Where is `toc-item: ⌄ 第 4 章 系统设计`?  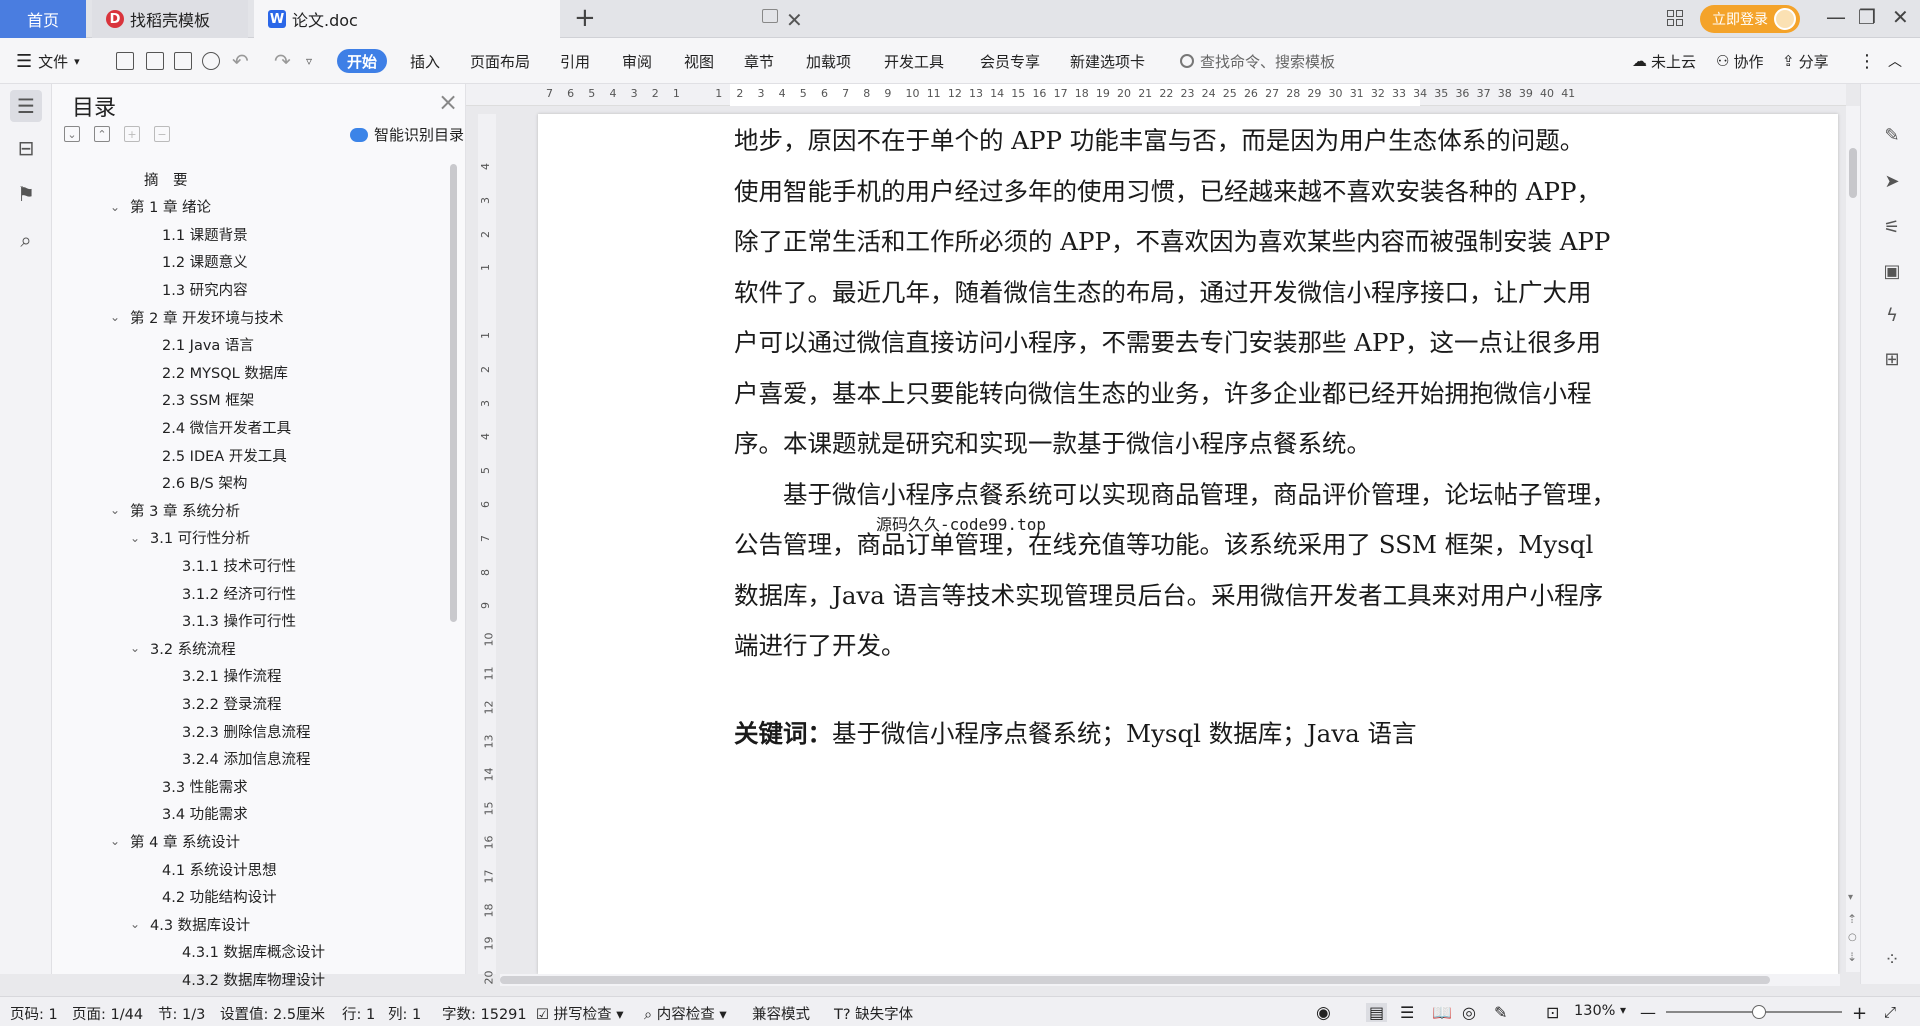
toc-item: ⌄ 第 4 章 系统设计 is located at coordinates (175, 841).